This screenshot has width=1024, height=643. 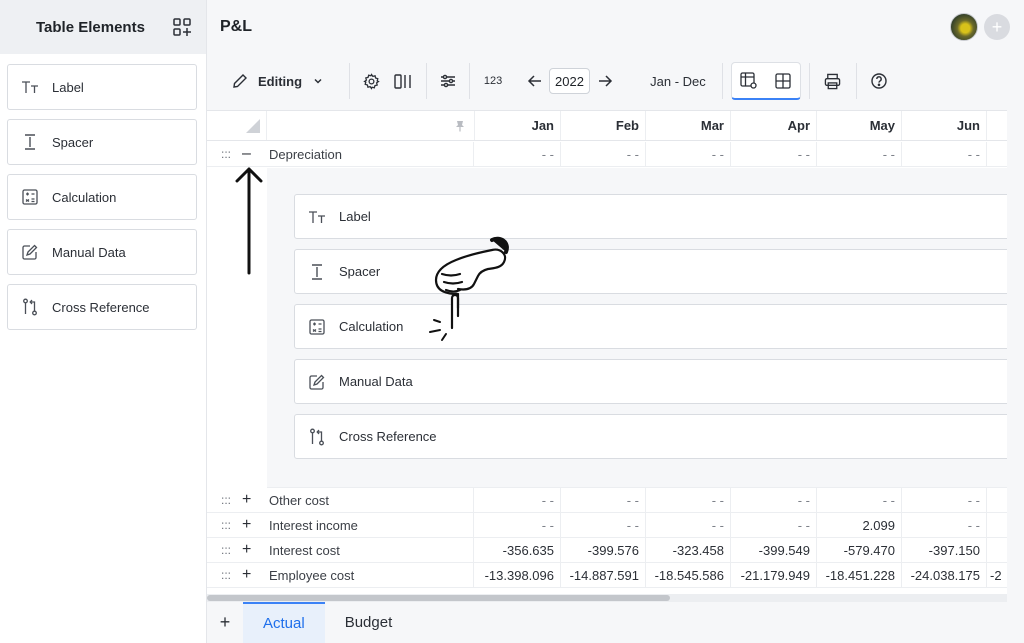 I want to click on month-header: Jan, so click(x=518, y=125).